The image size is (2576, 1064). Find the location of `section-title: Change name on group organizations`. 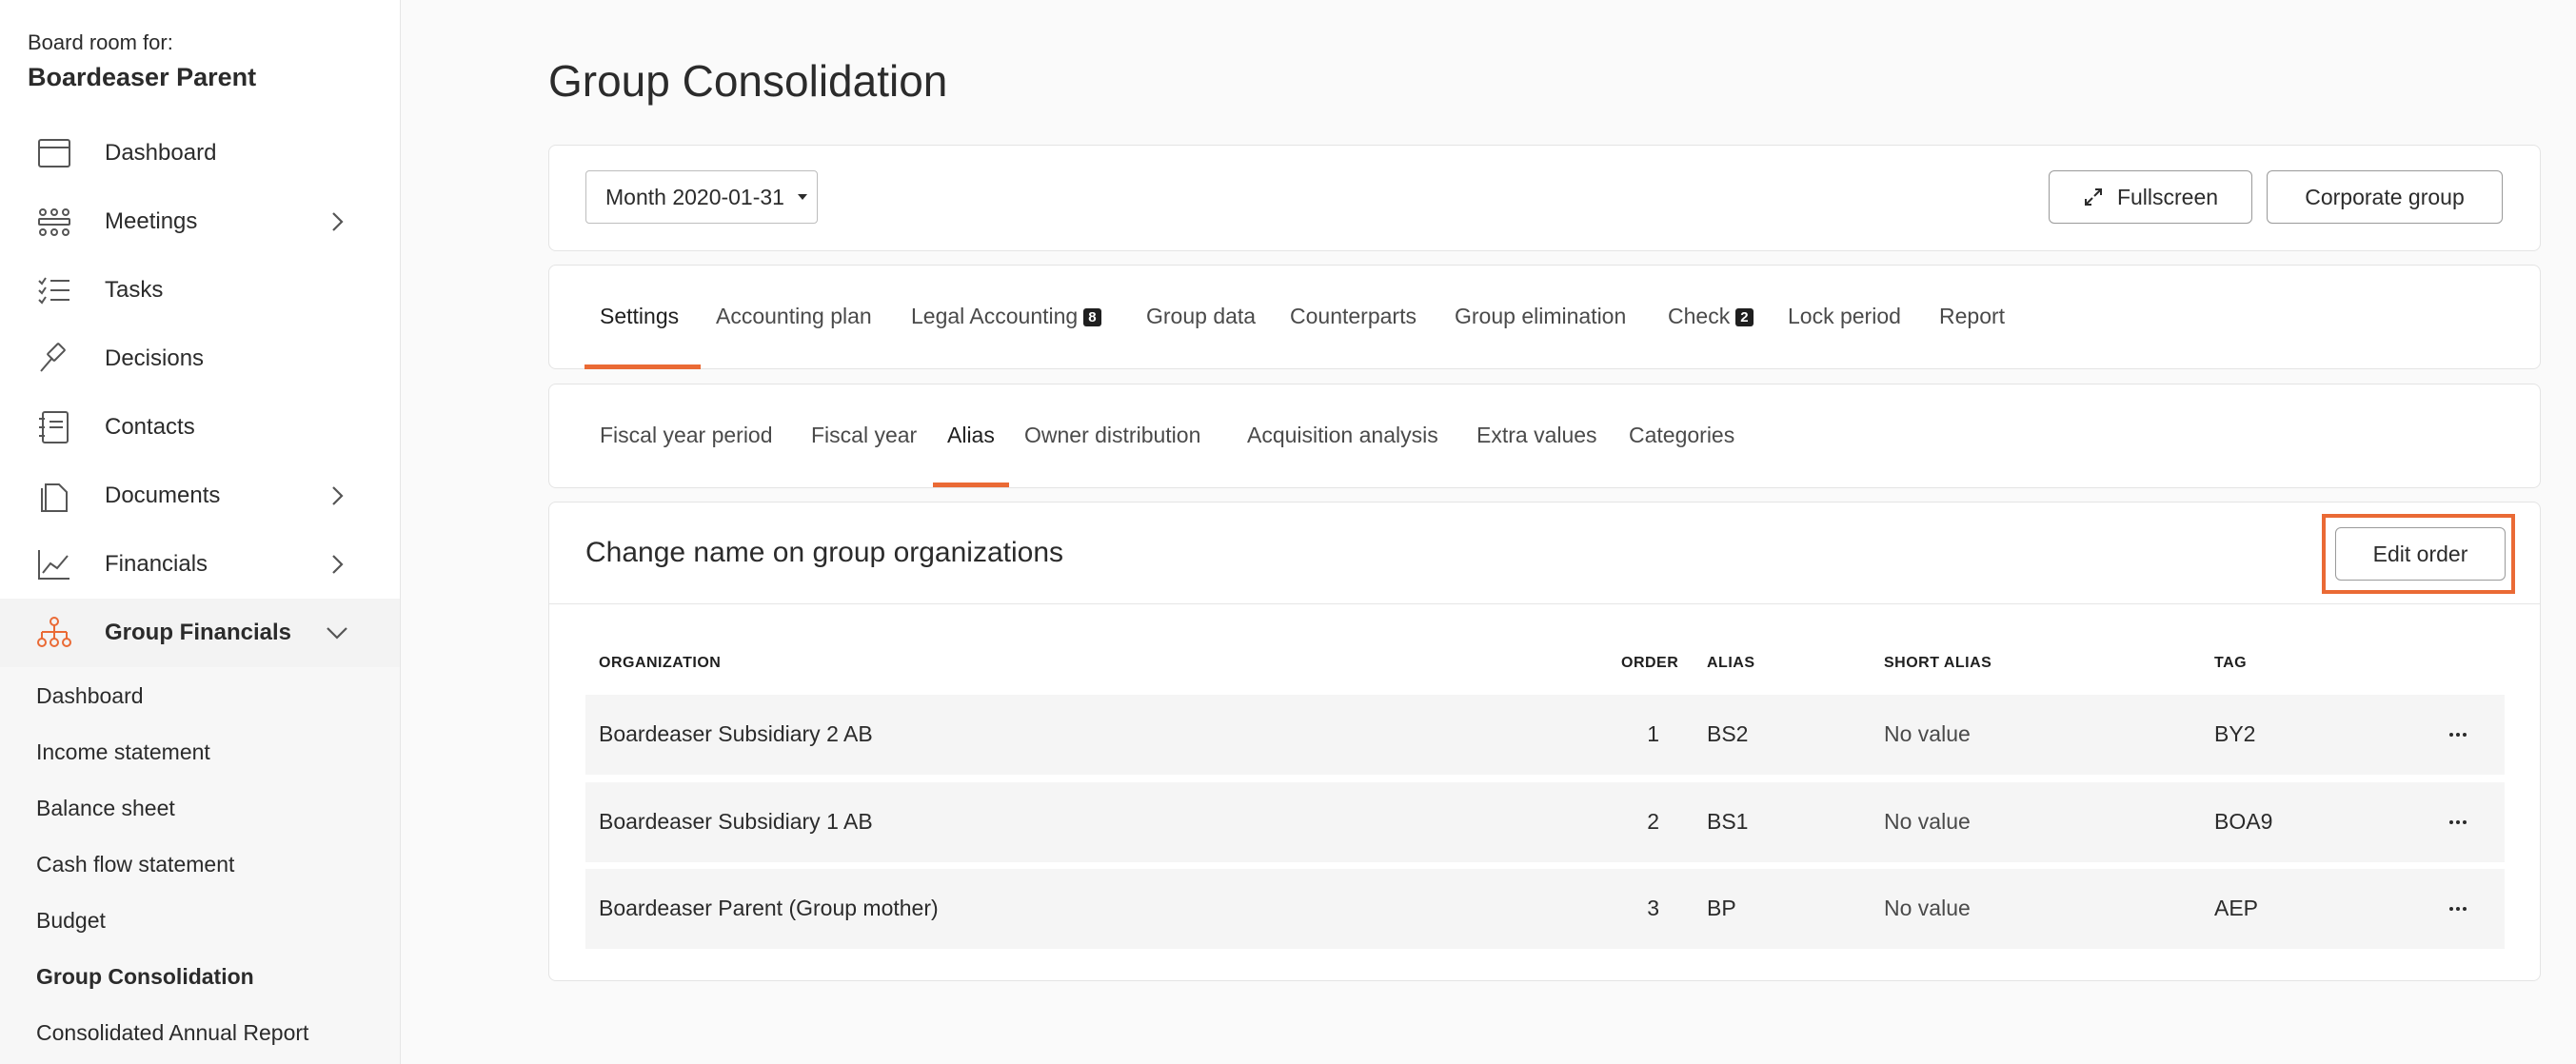

section-title: Change name on group organizations is located at coordinates (824, 552).